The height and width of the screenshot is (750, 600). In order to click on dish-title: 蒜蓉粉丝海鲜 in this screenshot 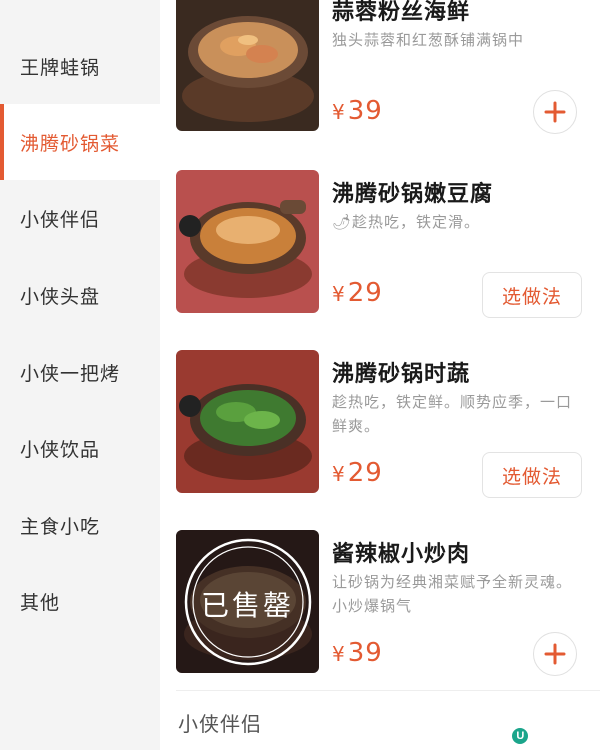, I will do `click(401, 12)`.